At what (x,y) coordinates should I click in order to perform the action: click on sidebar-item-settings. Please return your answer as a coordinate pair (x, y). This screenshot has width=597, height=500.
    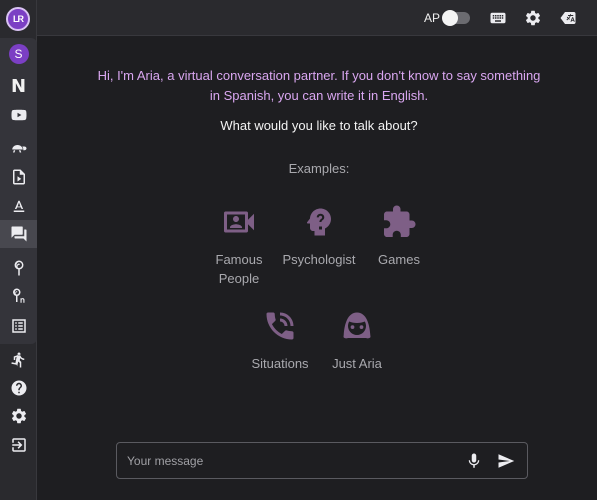
    Looking at the image, I should click on (18, 416).